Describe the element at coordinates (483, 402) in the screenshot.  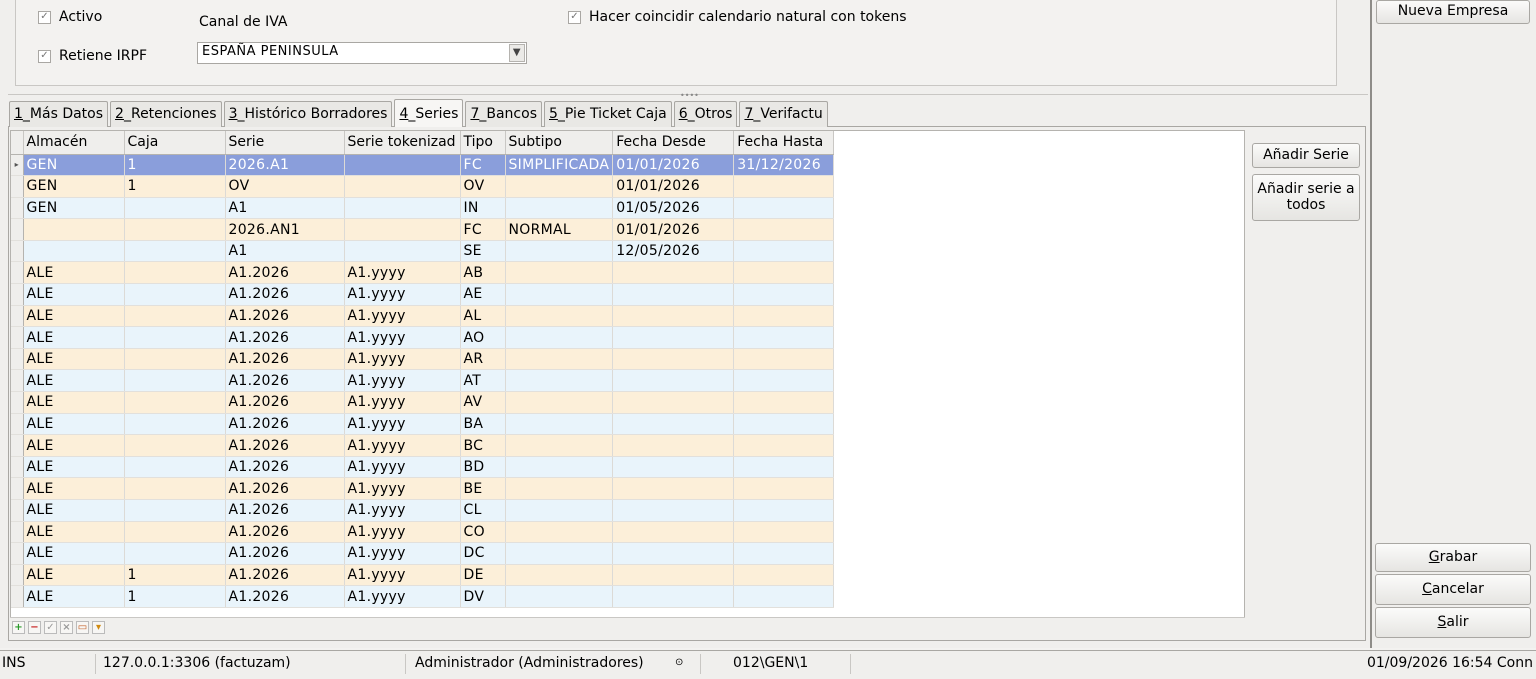
I see `grid-cell: AV` at that location.